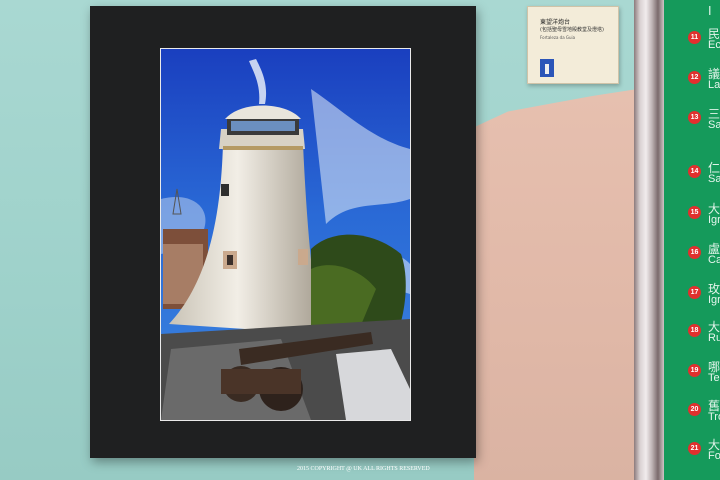 Image resolution: width=720 pixels, height=480 pixels. Describe the element at coordinates (694, 370) in the screenshot. I see `item-number-badge: 19` at that location.